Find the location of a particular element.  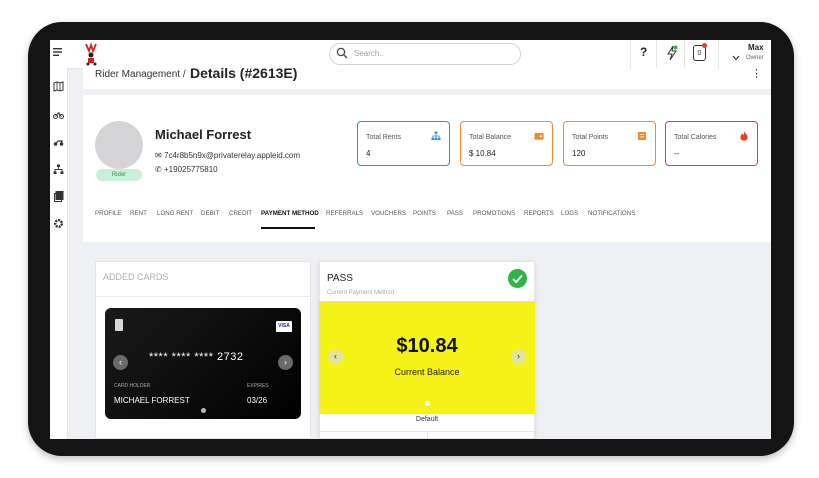

tab-debit: DEBIT is located at coordinates (210, 213).